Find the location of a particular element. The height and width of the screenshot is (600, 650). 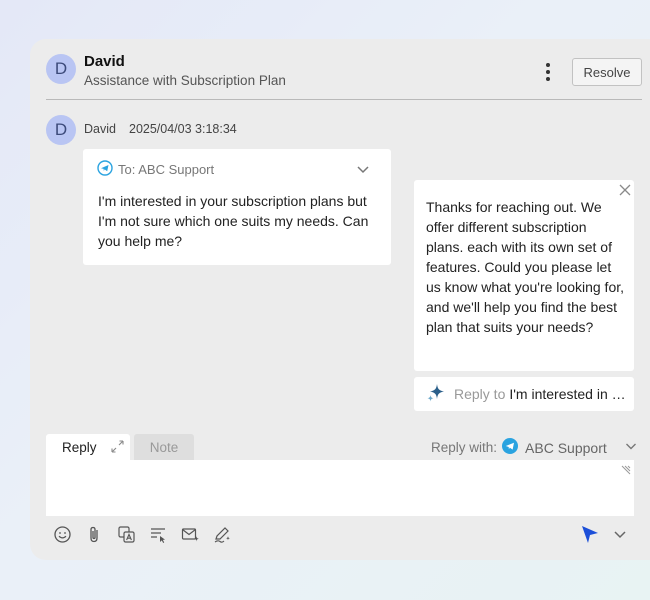

expand-chevron-icon is located at coordinates (363, 169).